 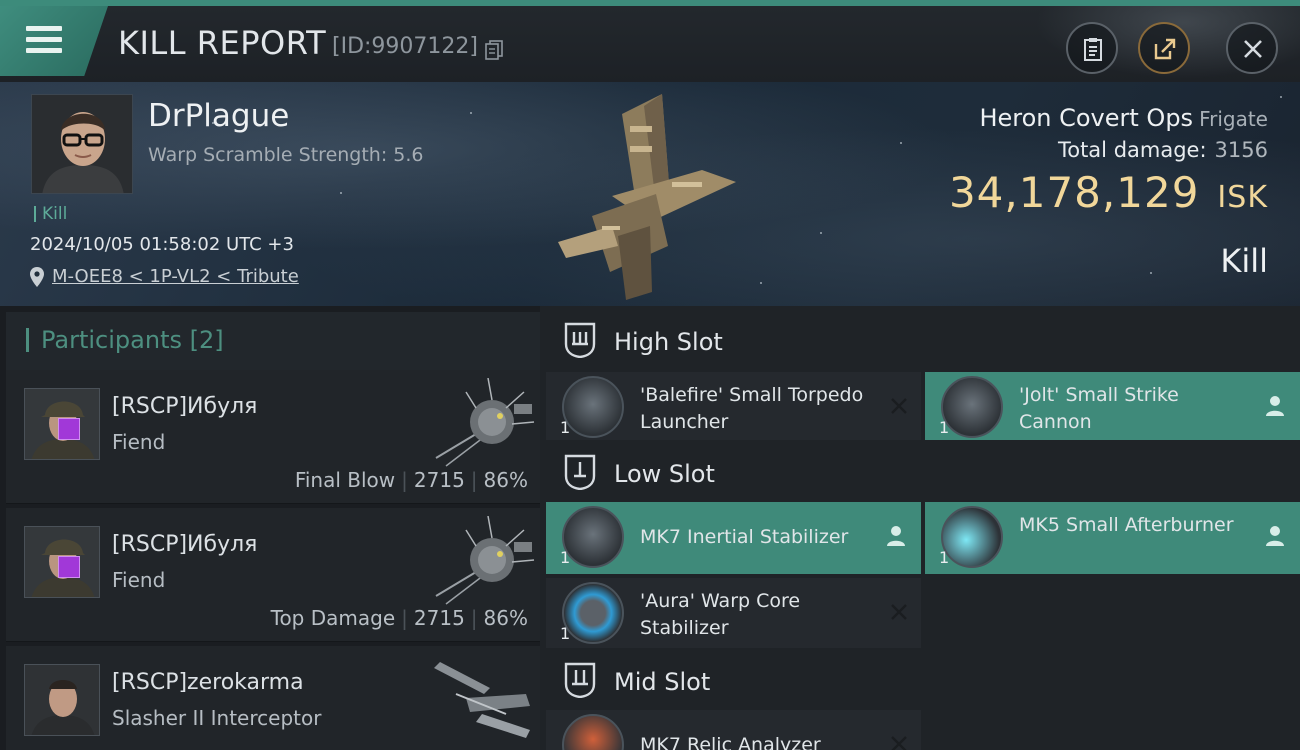 I want to click on kill-type-tag: Kill, so click(x=50, y=214).